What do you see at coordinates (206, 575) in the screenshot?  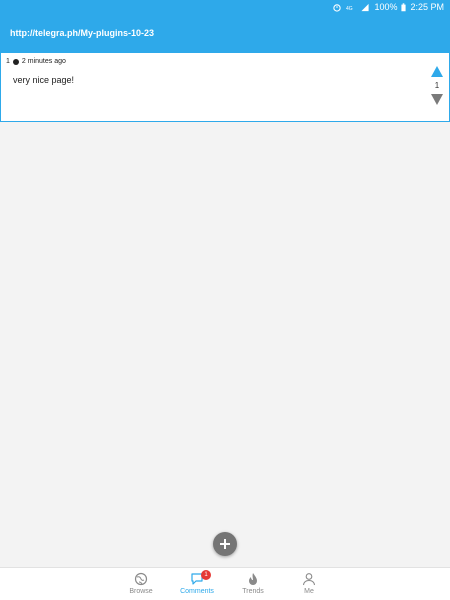 I see `comments-badge: 1` at bounding box center [206, 575].